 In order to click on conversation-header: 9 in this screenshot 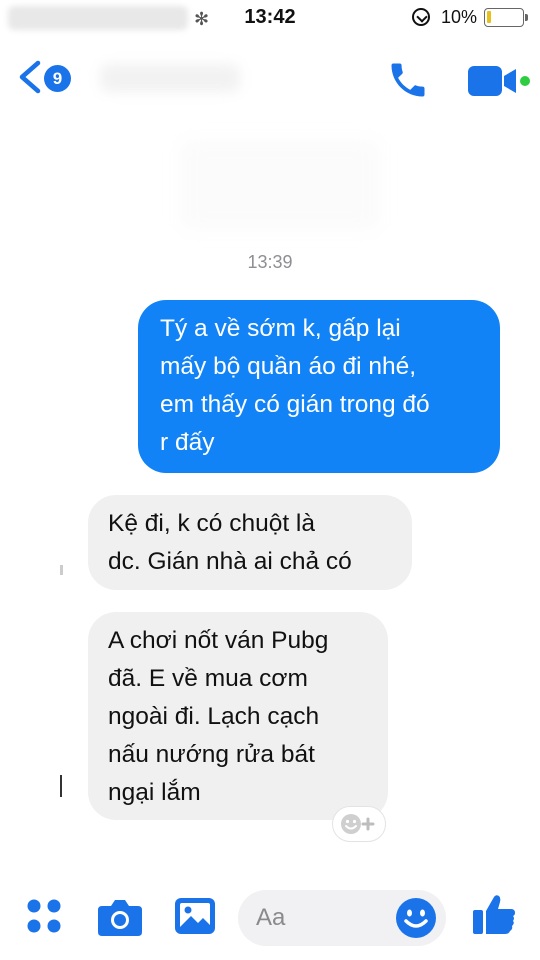, I will do `click(270, 80)`.